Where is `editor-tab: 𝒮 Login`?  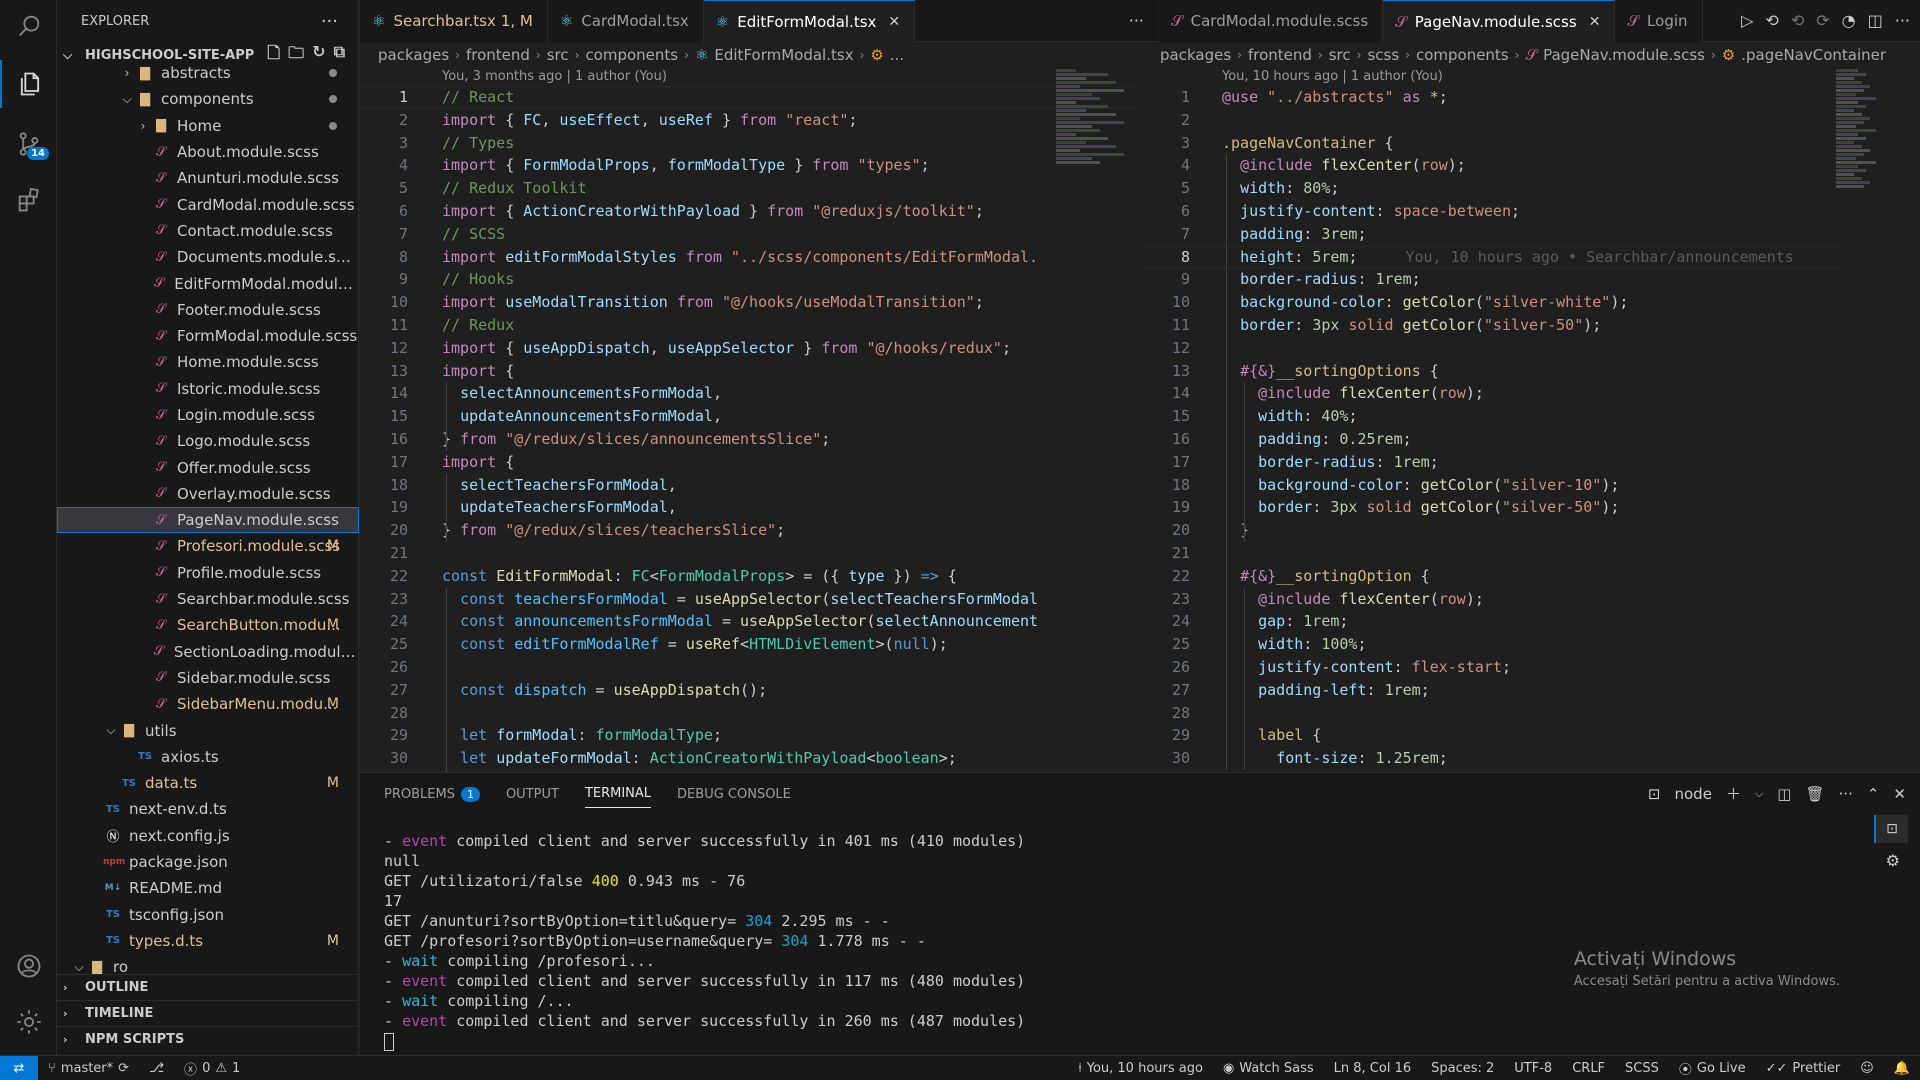
editor-tab: 𝒮 Login is located at coordinates (1659, 21).